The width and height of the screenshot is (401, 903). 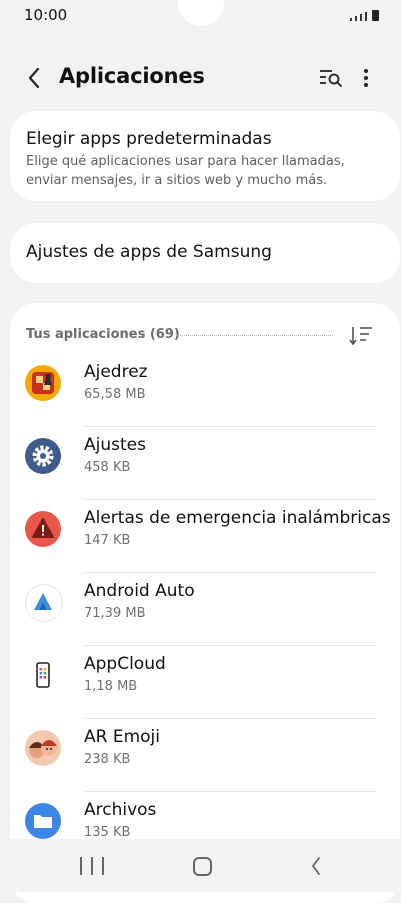 I want to click on nav-back-button, so click(x=316, y=866).